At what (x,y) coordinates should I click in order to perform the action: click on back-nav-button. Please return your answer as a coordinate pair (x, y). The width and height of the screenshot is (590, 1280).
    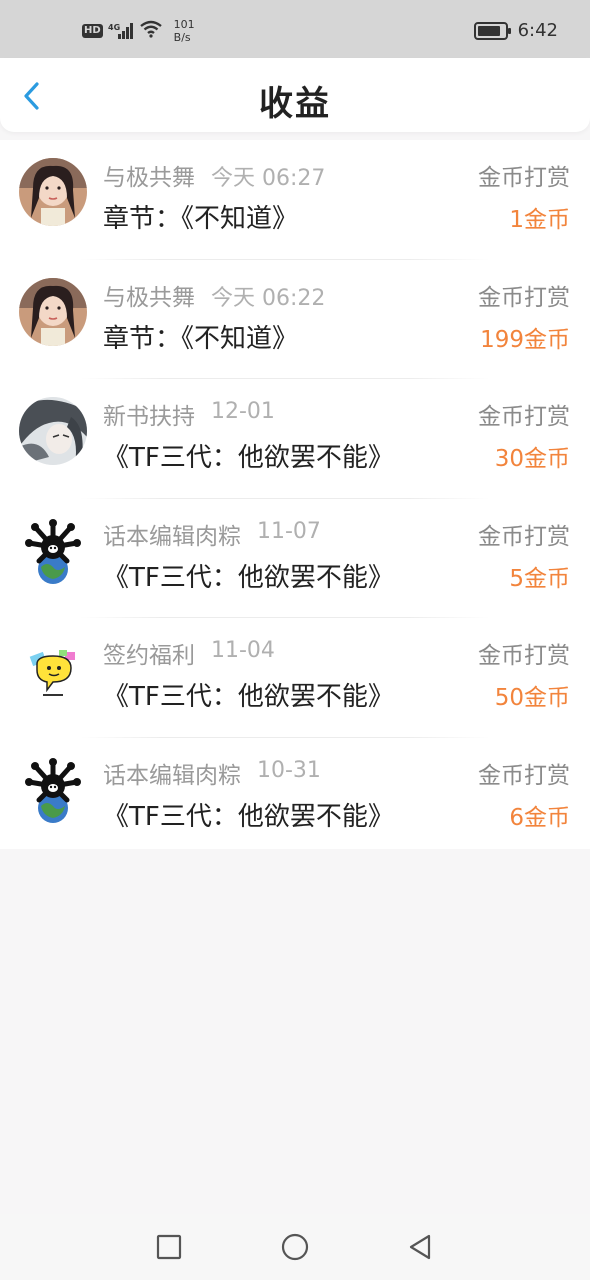
    Looking at the image, I should click on (420, 1247).